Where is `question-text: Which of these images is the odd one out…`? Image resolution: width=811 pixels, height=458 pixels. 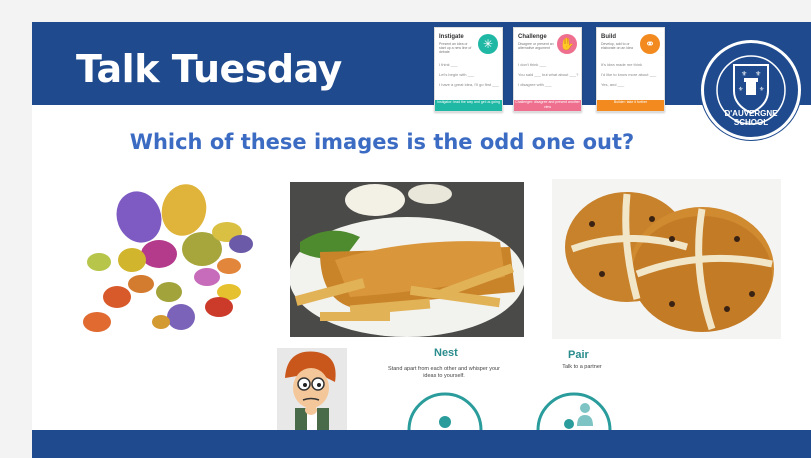 question-text: Which of these images is the odd one out… is located at coordinates (382, 142).